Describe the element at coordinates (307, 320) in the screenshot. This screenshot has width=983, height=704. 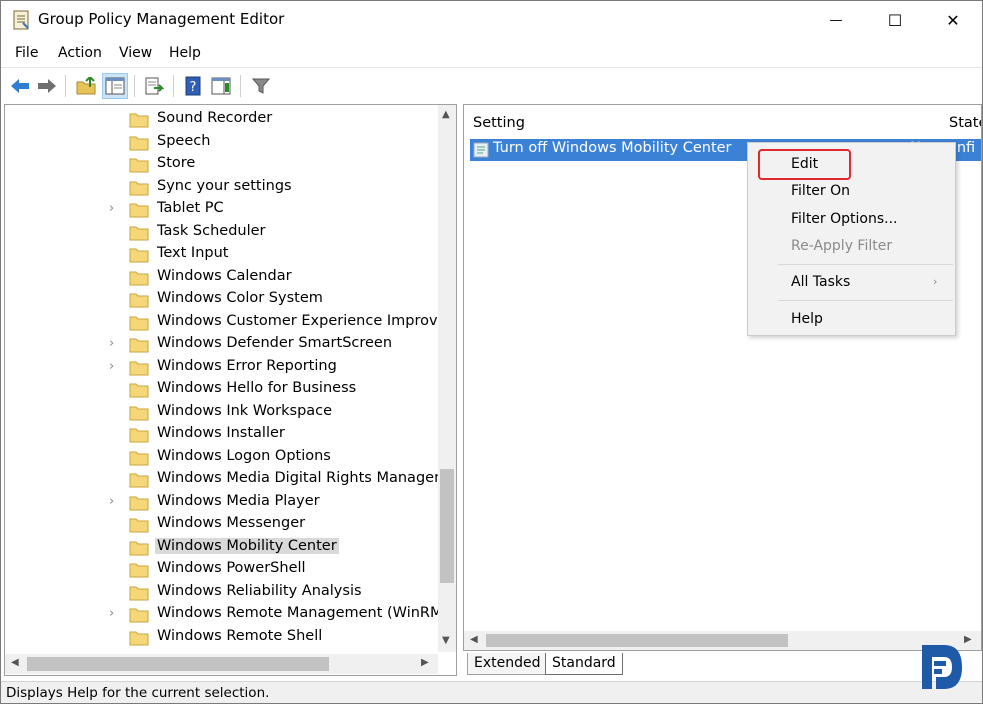
I see `tree-item-label: Windows Customer Experience Improvemer` at that location.